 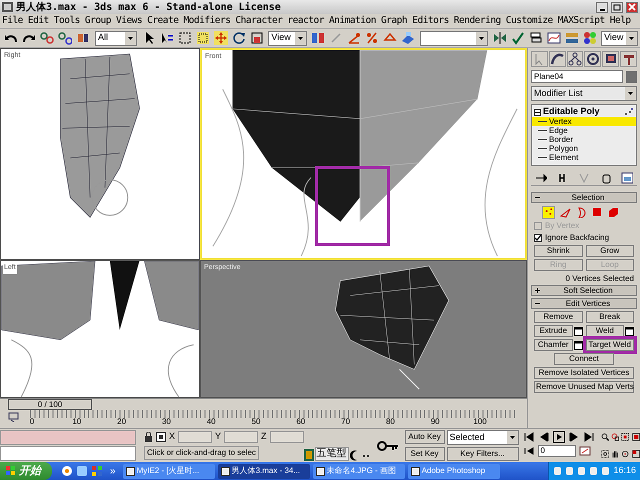 I want to click on vertex-mode-button, so click(x=548, y=212).